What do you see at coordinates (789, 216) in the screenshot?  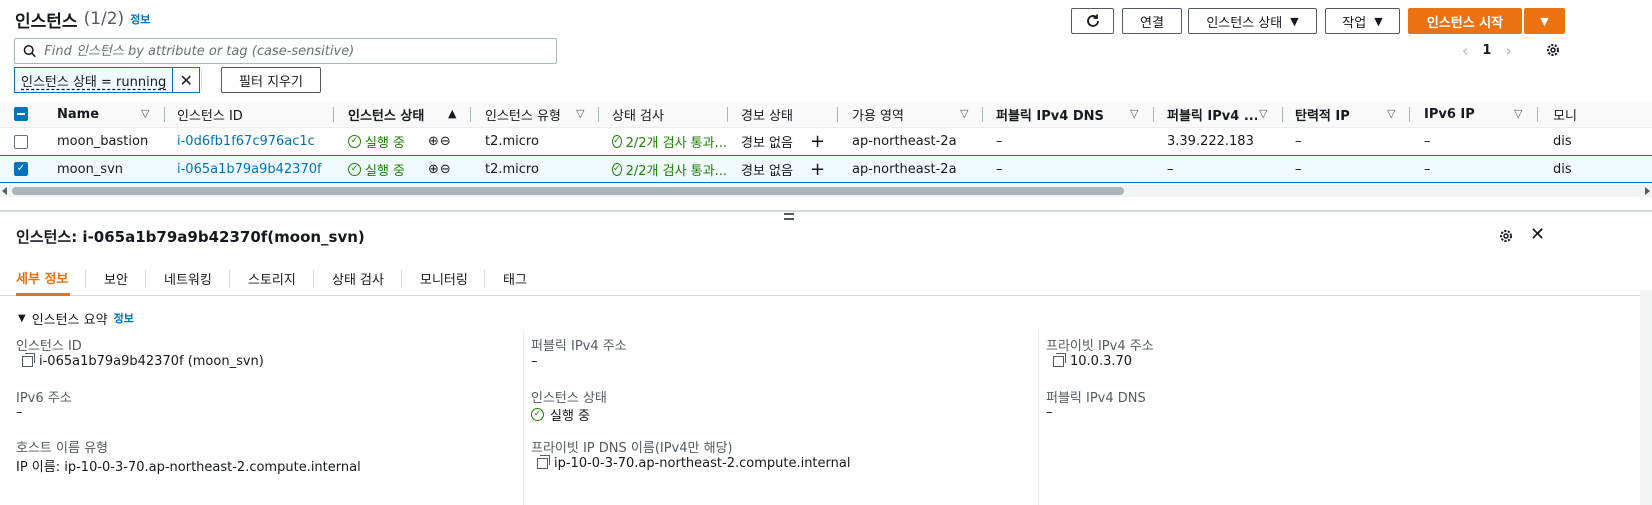 I see `resize-handle-icon` at bounding box center [789, 216].